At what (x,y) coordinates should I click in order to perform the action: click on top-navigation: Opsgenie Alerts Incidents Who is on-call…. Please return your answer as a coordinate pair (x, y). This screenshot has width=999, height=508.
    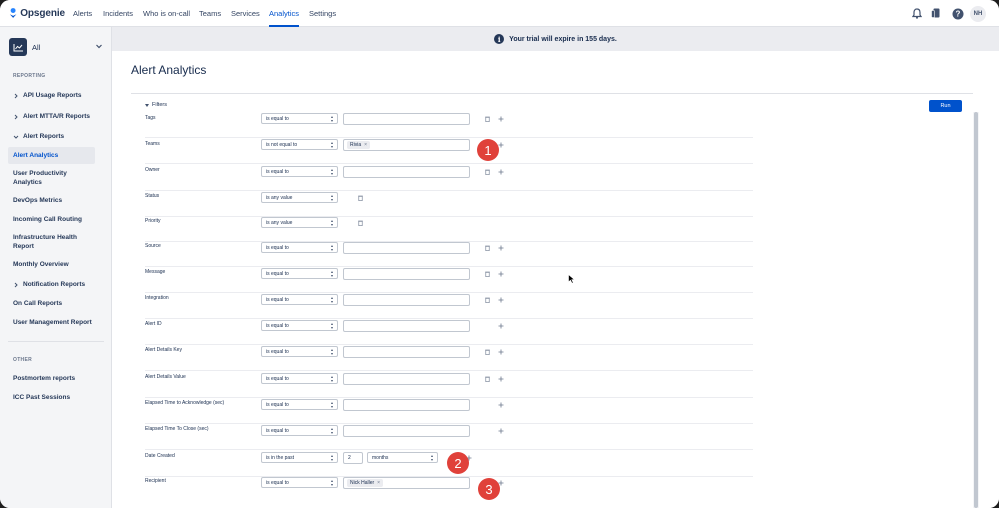
    Looking at the image, I should click on (499, 13).